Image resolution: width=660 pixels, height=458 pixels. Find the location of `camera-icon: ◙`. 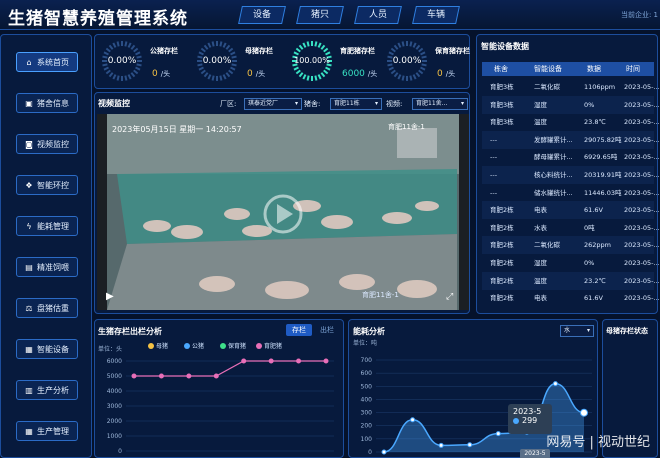

camera-icon: ◙ is located at coordinates (29, 144).